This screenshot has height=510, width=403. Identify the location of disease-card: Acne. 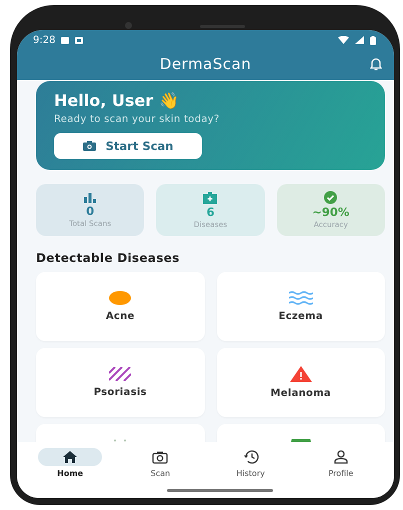
(120, 306).